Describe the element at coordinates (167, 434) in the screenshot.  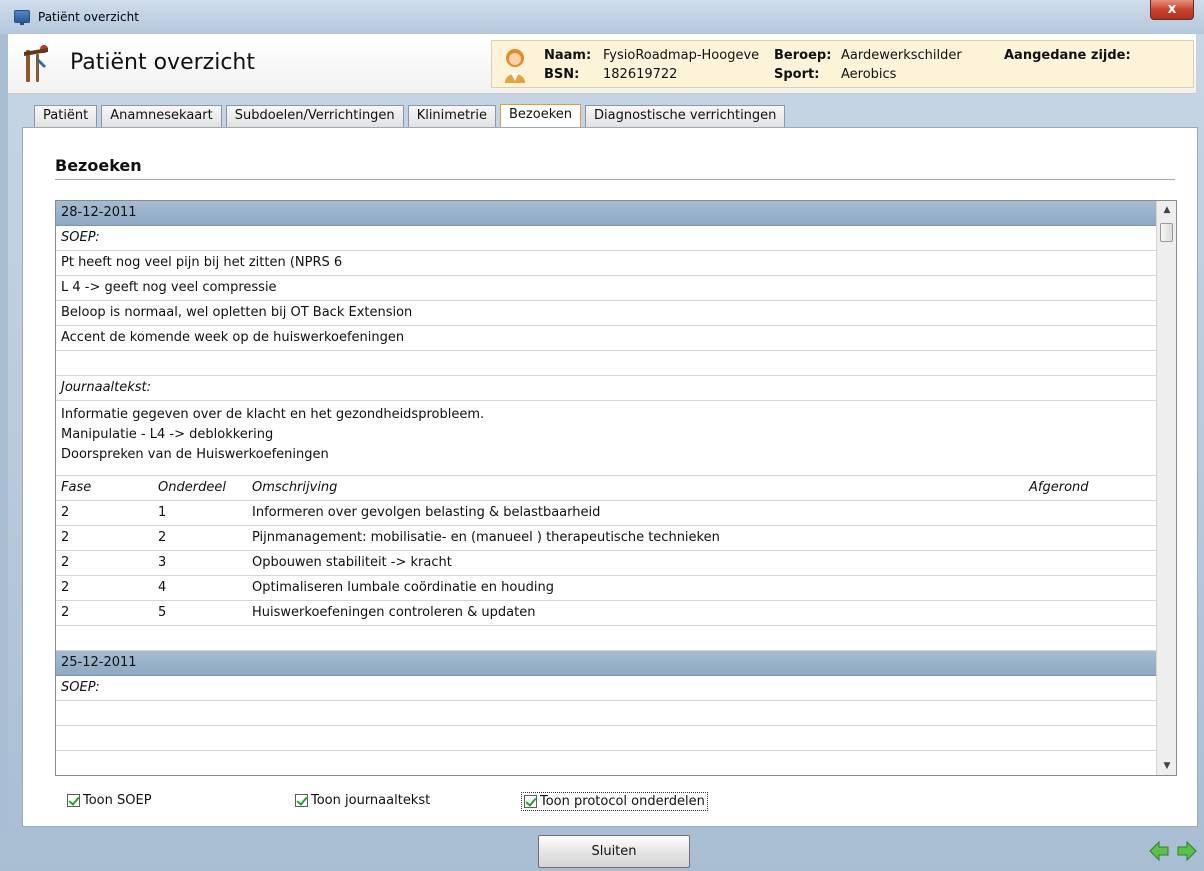
I see `journaal-line: Manipulatie - L4 -> deblokkering` at that location.